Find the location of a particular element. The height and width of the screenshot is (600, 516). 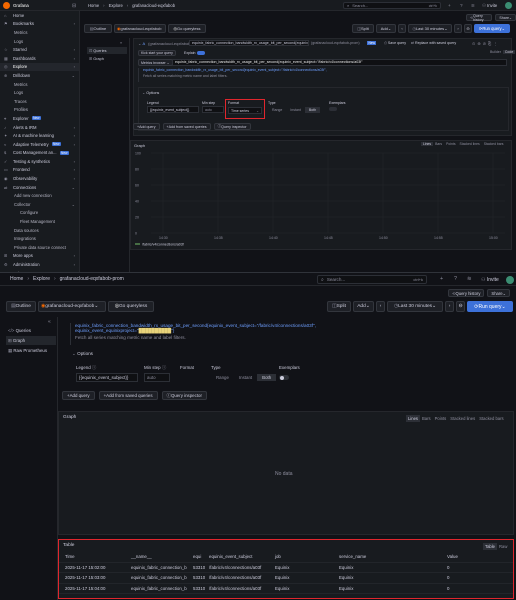

outline-button: ▤ Outline is located at coordinates (98, 28).